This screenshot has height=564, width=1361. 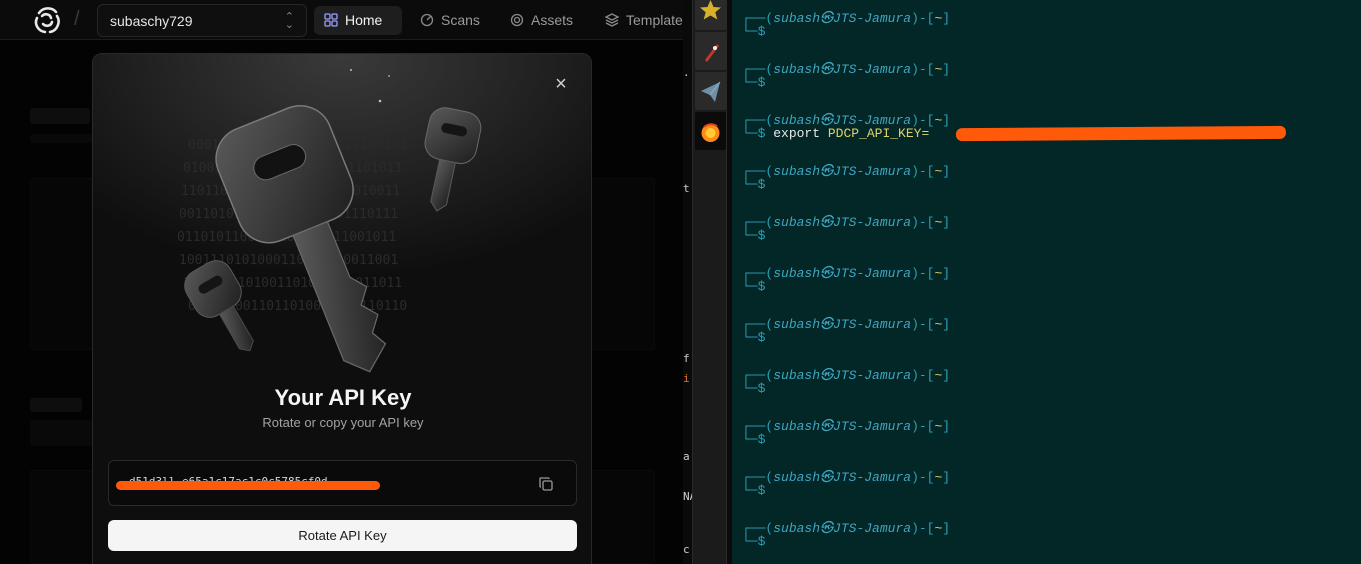 I want to click on nav-assets: Assets, so click(x=540, y=20).